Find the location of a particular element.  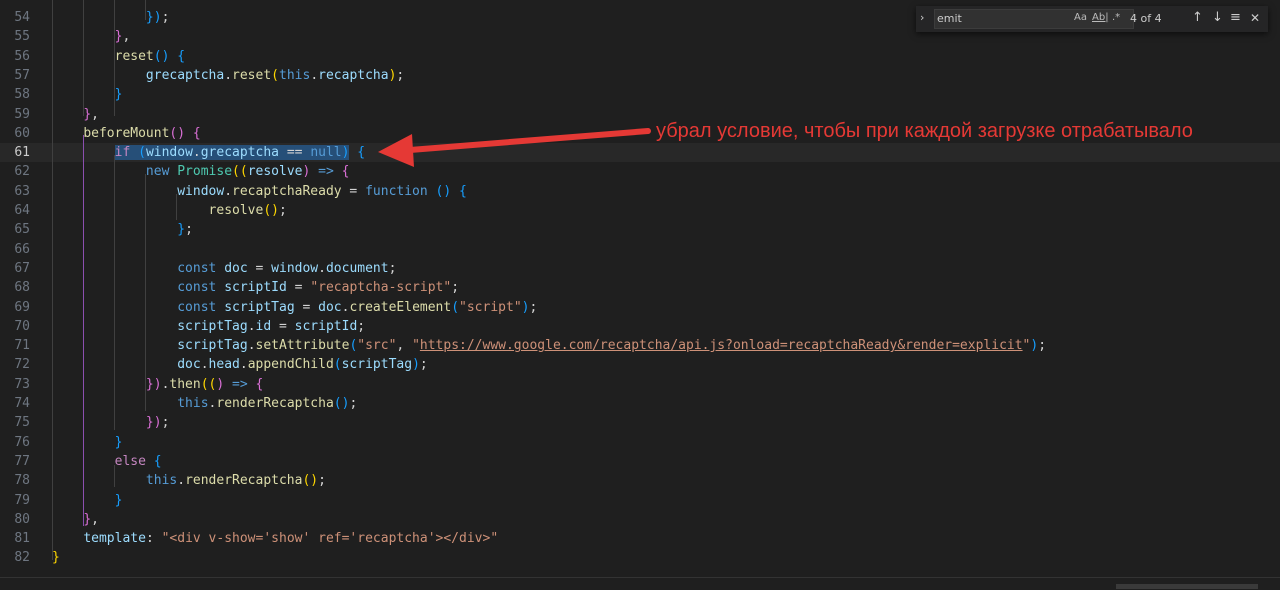

horizontal-scrollbar is located at coordinates (640, 583).